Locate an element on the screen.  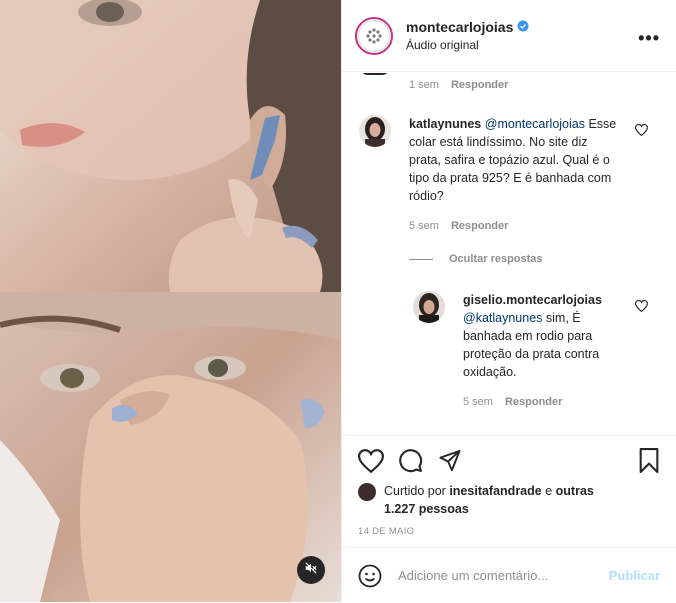
add-comment-bar: Publicar is located at coordinates (509, 575).